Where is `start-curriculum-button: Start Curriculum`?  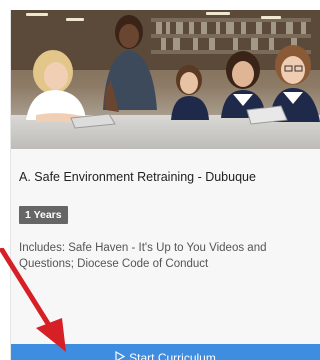 start-curriculum-button: Start Curriculum is located at coordinates (165, 352).